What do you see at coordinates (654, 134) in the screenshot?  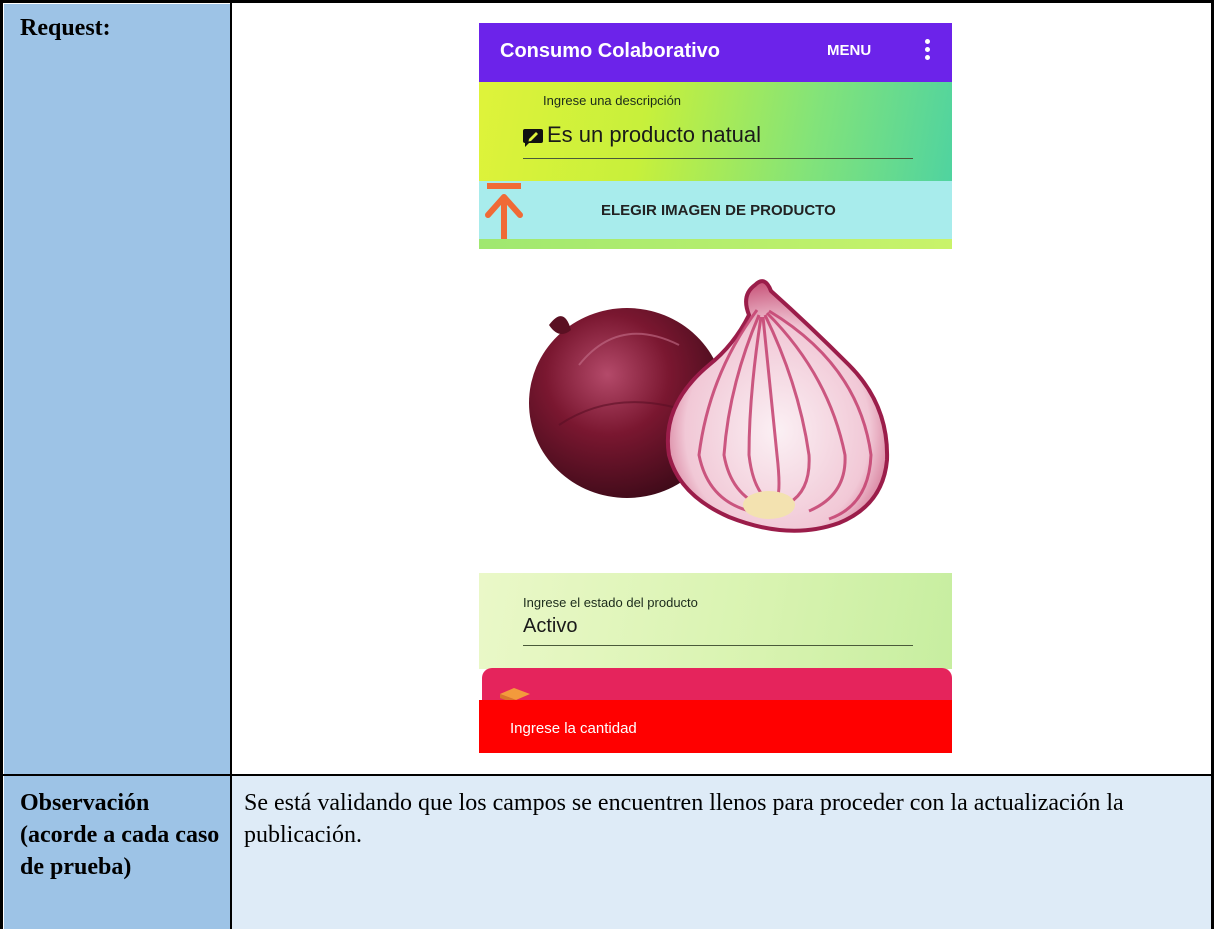 I see `description-value: Es un producto natual` at bounding box center [654, 134].